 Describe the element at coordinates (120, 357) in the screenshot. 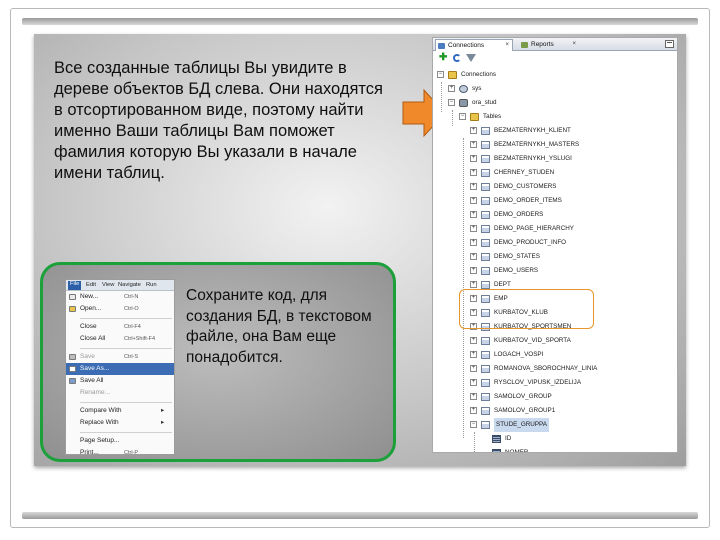

I see `menu-item-save: Save Ctrl-S` at that location.